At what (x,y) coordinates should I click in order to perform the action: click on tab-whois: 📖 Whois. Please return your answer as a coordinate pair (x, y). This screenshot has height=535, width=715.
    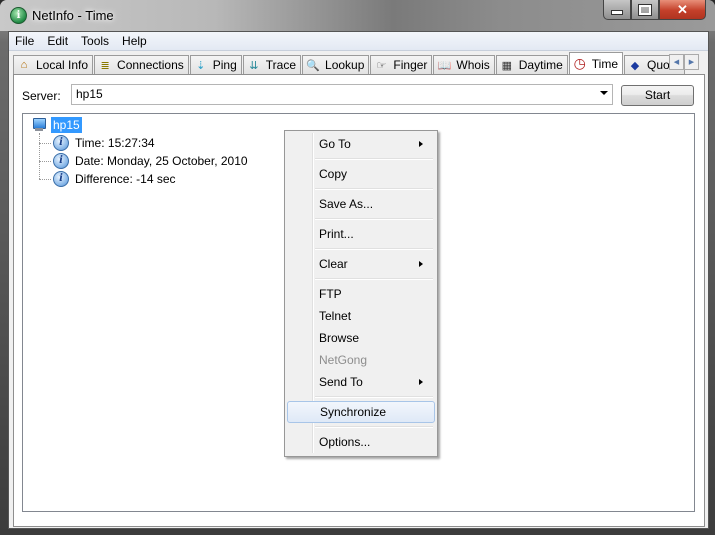
    Looking at the image, I should click on (464, 64).